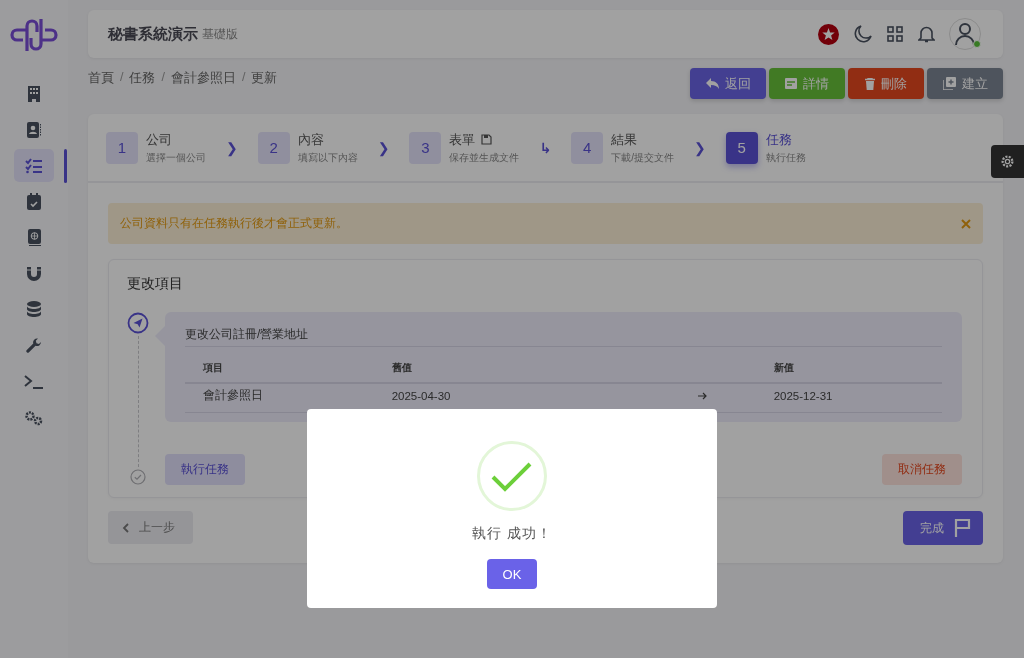 The height and width of the screenshot is (658, 1024). What do you see at coordinates (34, 129) in the screenshot?
I see `contact-card-icon` at bounding box center [34, 129].